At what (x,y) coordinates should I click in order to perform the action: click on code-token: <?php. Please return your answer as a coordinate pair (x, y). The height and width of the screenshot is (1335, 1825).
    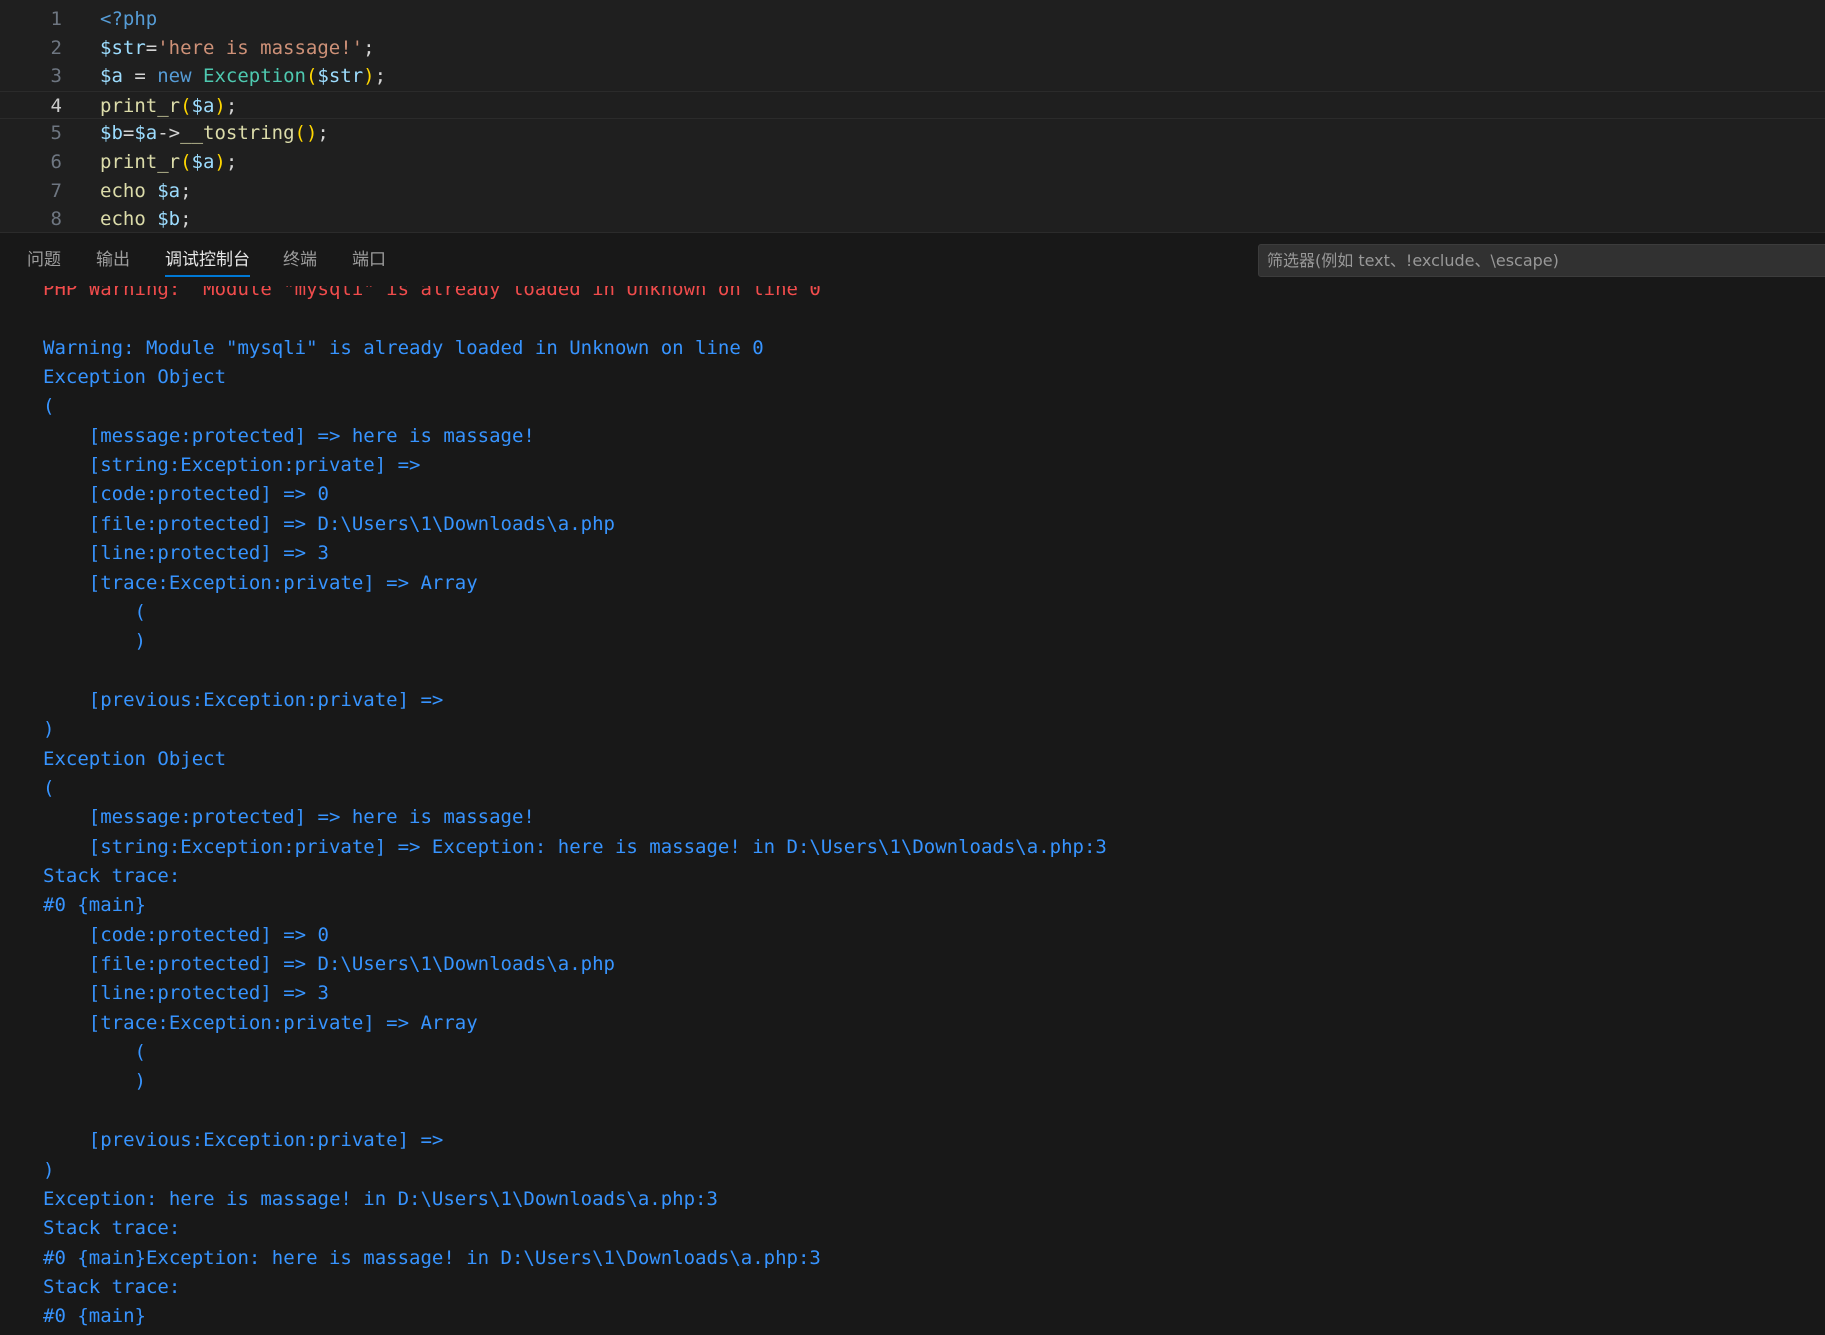
    Looking at the image, I should click on (129, 19).